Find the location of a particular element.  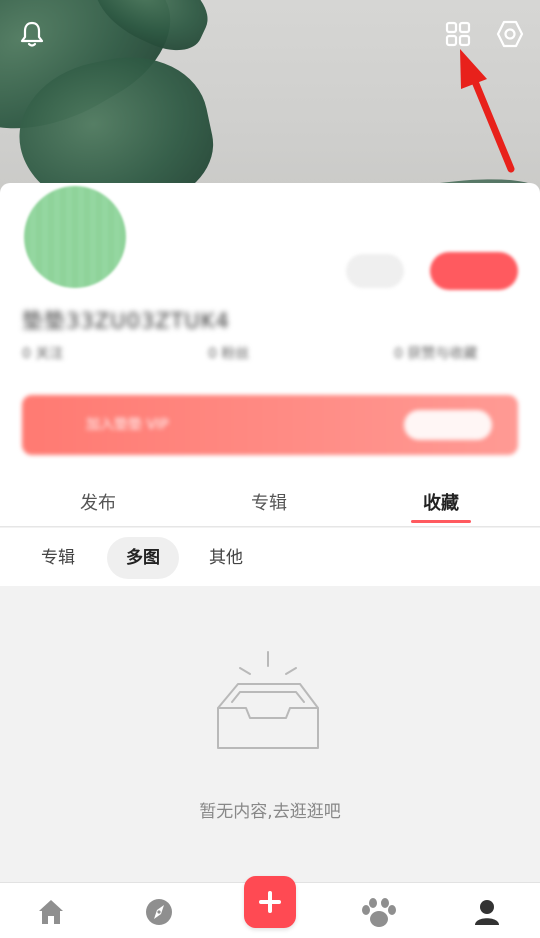

home-icon is located at coordinates (51, 912).